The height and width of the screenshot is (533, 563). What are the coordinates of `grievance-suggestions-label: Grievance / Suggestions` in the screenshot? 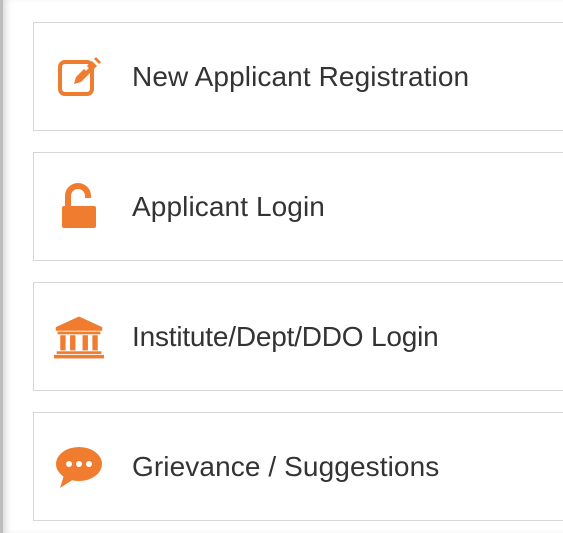 It's located at (286, 466).